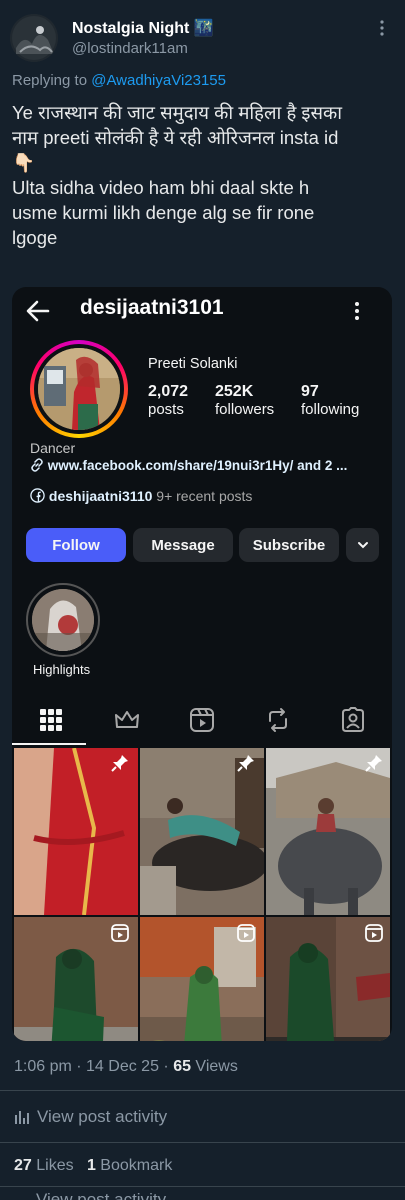  What do you see at coordinates (152, 307) in the screenshot?
I see `ig-username: desijaatni3101` at bounding box center [152, 307].